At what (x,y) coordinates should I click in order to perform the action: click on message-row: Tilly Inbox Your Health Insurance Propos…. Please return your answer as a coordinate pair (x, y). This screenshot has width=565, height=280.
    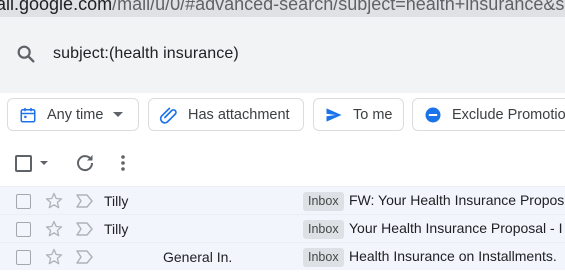
    Looking at the image, I should click on (282, 228).